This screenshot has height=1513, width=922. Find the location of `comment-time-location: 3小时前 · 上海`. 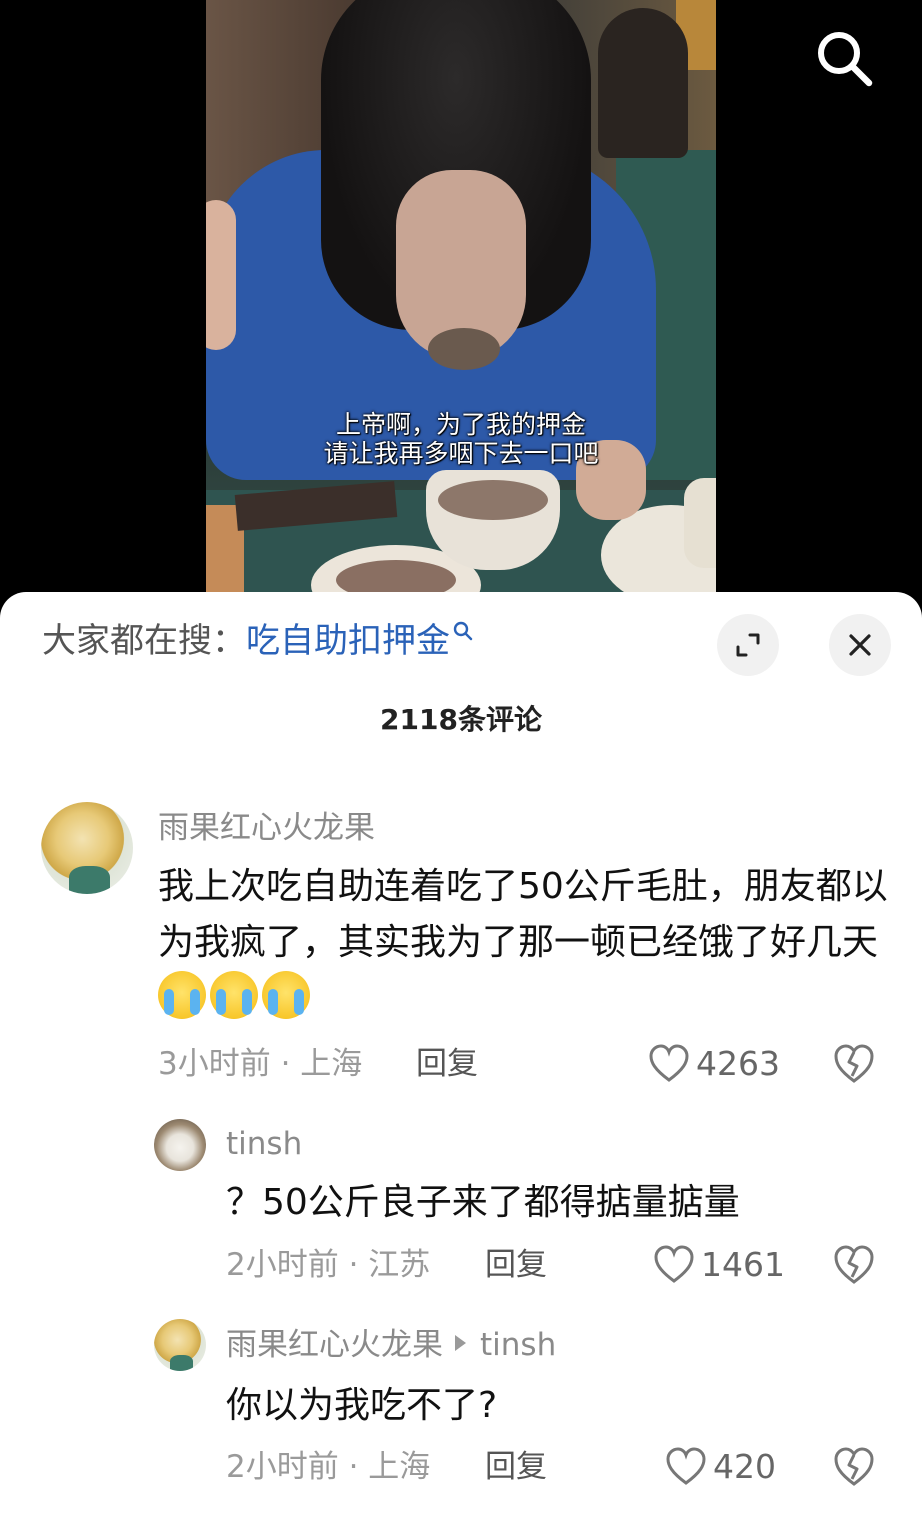

comment-time-location: 3小时前 · 上海 is located at coordinates (260, 1064).